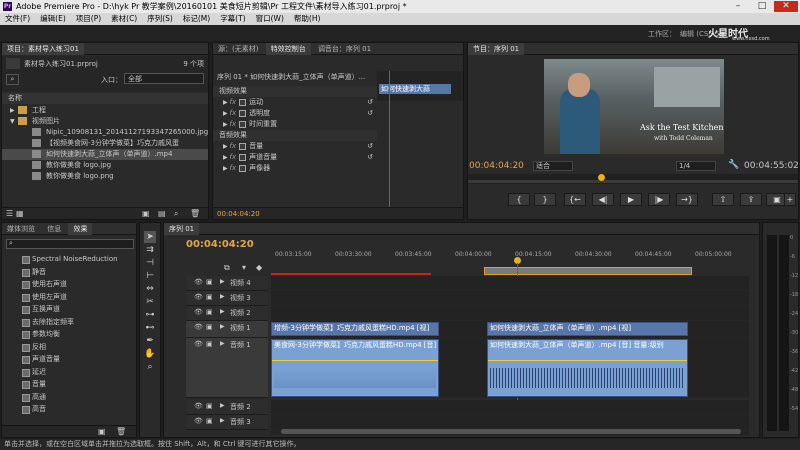 Image resolution: width=800 pixels, height=450 pixels. Describe the element at coordinates (150, 315) in the screenshot. I see `slip-tool-icon: ⊶` at that location.